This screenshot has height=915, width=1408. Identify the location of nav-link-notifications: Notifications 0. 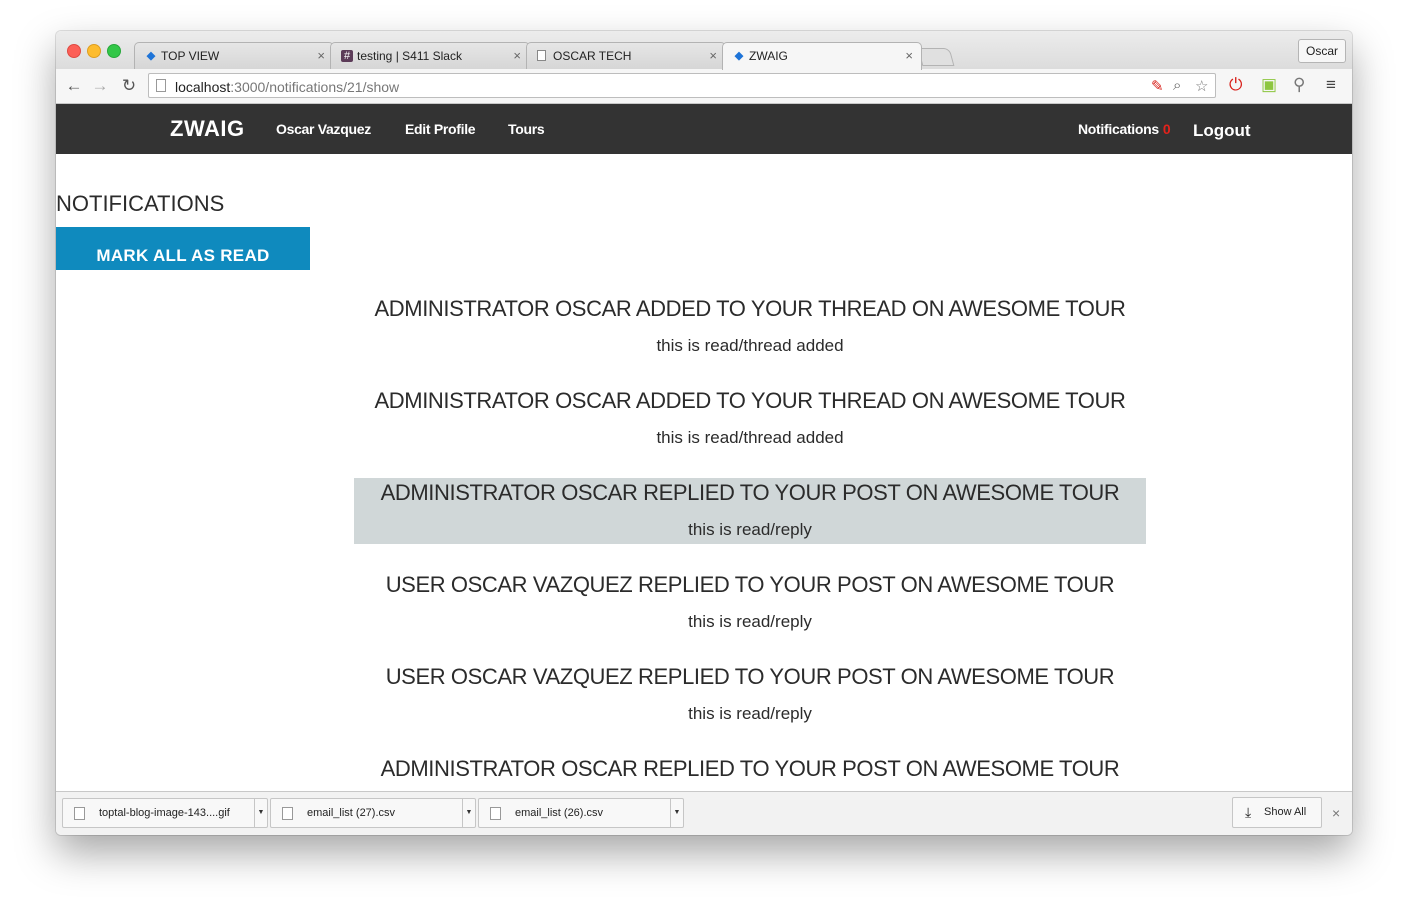
(1124, 129).